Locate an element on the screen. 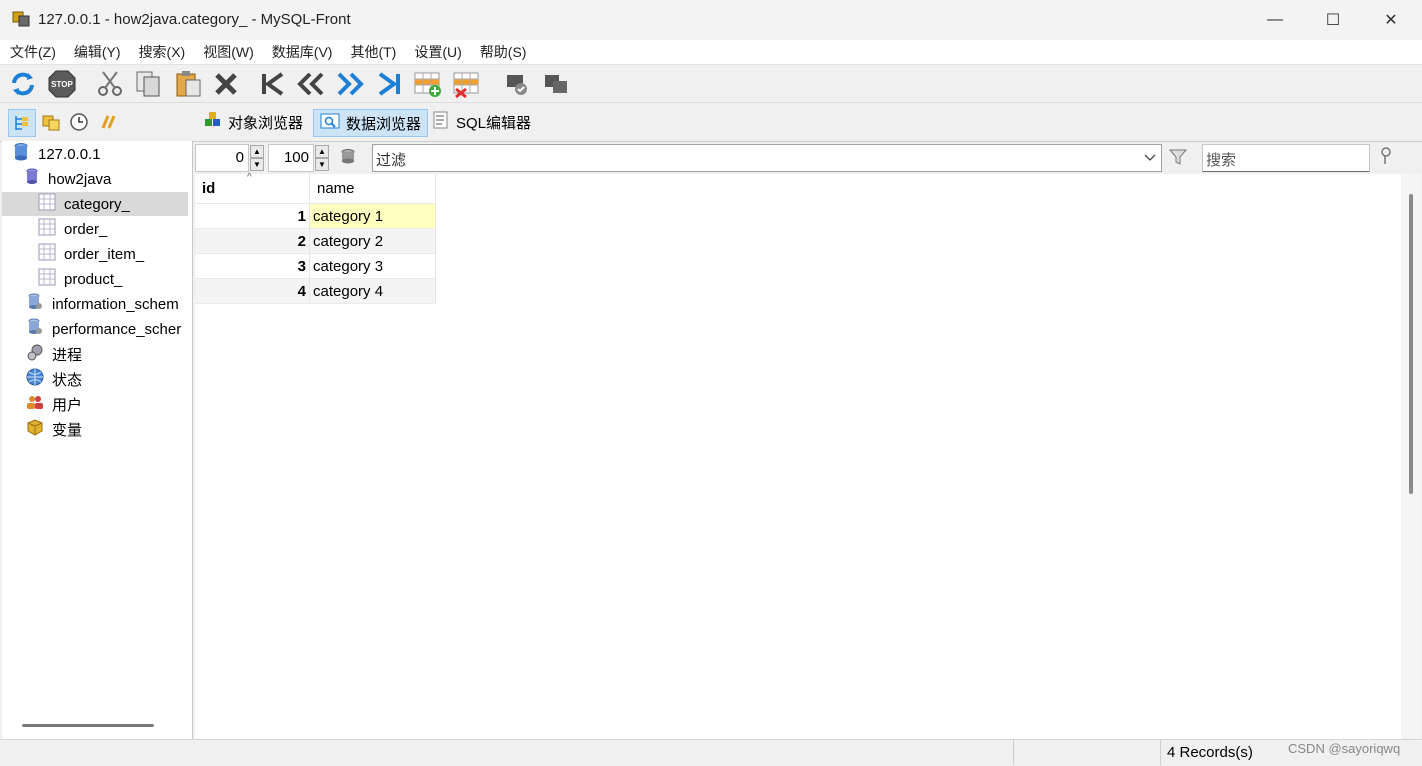 The width and height of the screenshot is (1422, 766). tree-node-table-label: order_item_ is located at coordinates (104, 254).